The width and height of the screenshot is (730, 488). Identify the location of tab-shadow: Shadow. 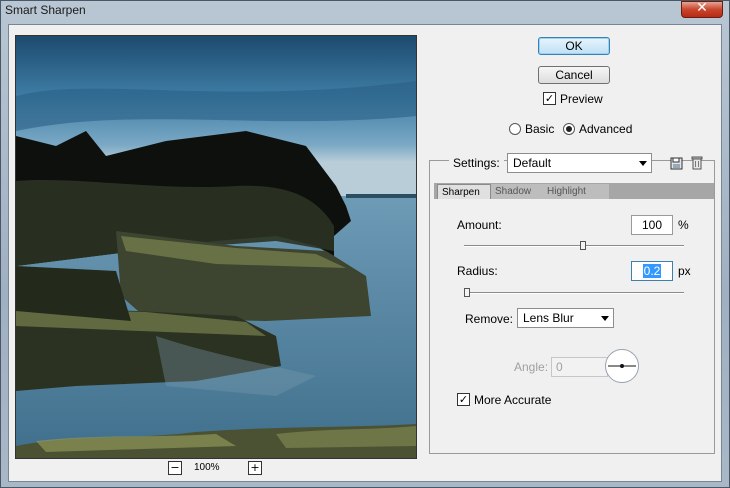
(517, 191).